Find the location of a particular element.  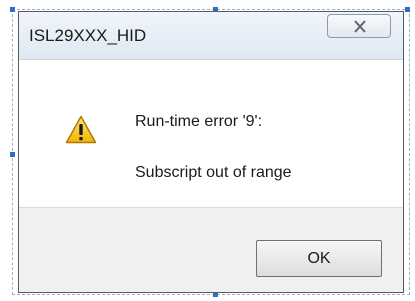

title-bar: ISL29XXX_HID is located at coordinates (211, 36).